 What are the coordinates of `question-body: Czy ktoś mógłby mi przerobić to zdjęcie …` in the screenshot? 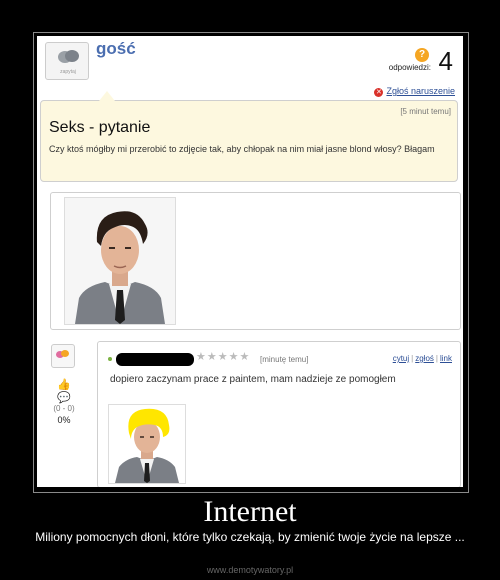 It's located at (242, 149).